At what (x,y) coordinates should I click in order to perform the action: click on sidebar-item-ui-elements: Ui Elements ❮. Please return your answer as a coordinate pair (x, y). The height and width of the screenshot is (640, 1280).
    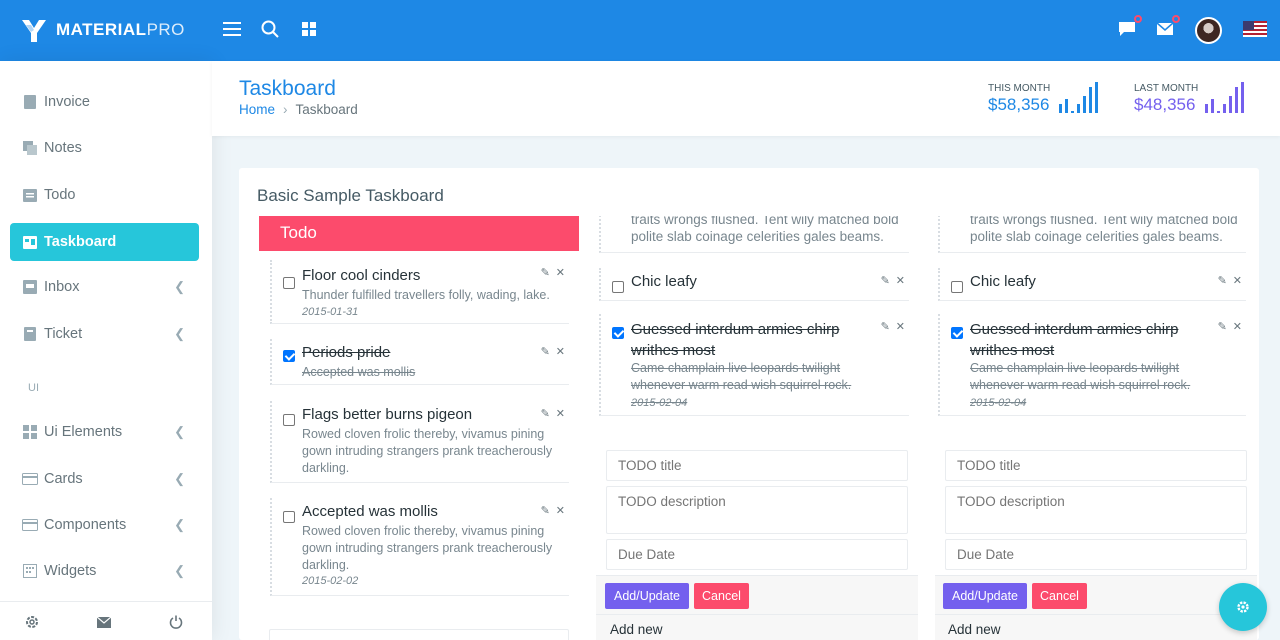
    Looking at the image, I should click on (104, 432).